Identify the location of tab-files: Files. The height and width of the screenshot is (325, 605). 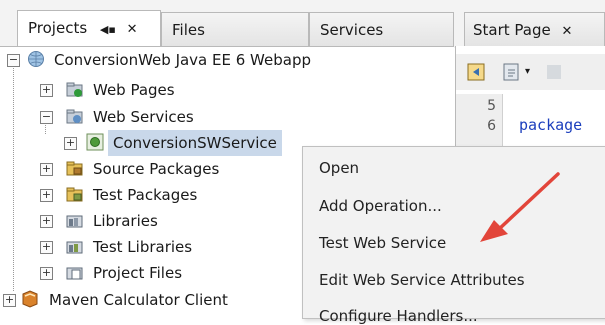
(235, 30).